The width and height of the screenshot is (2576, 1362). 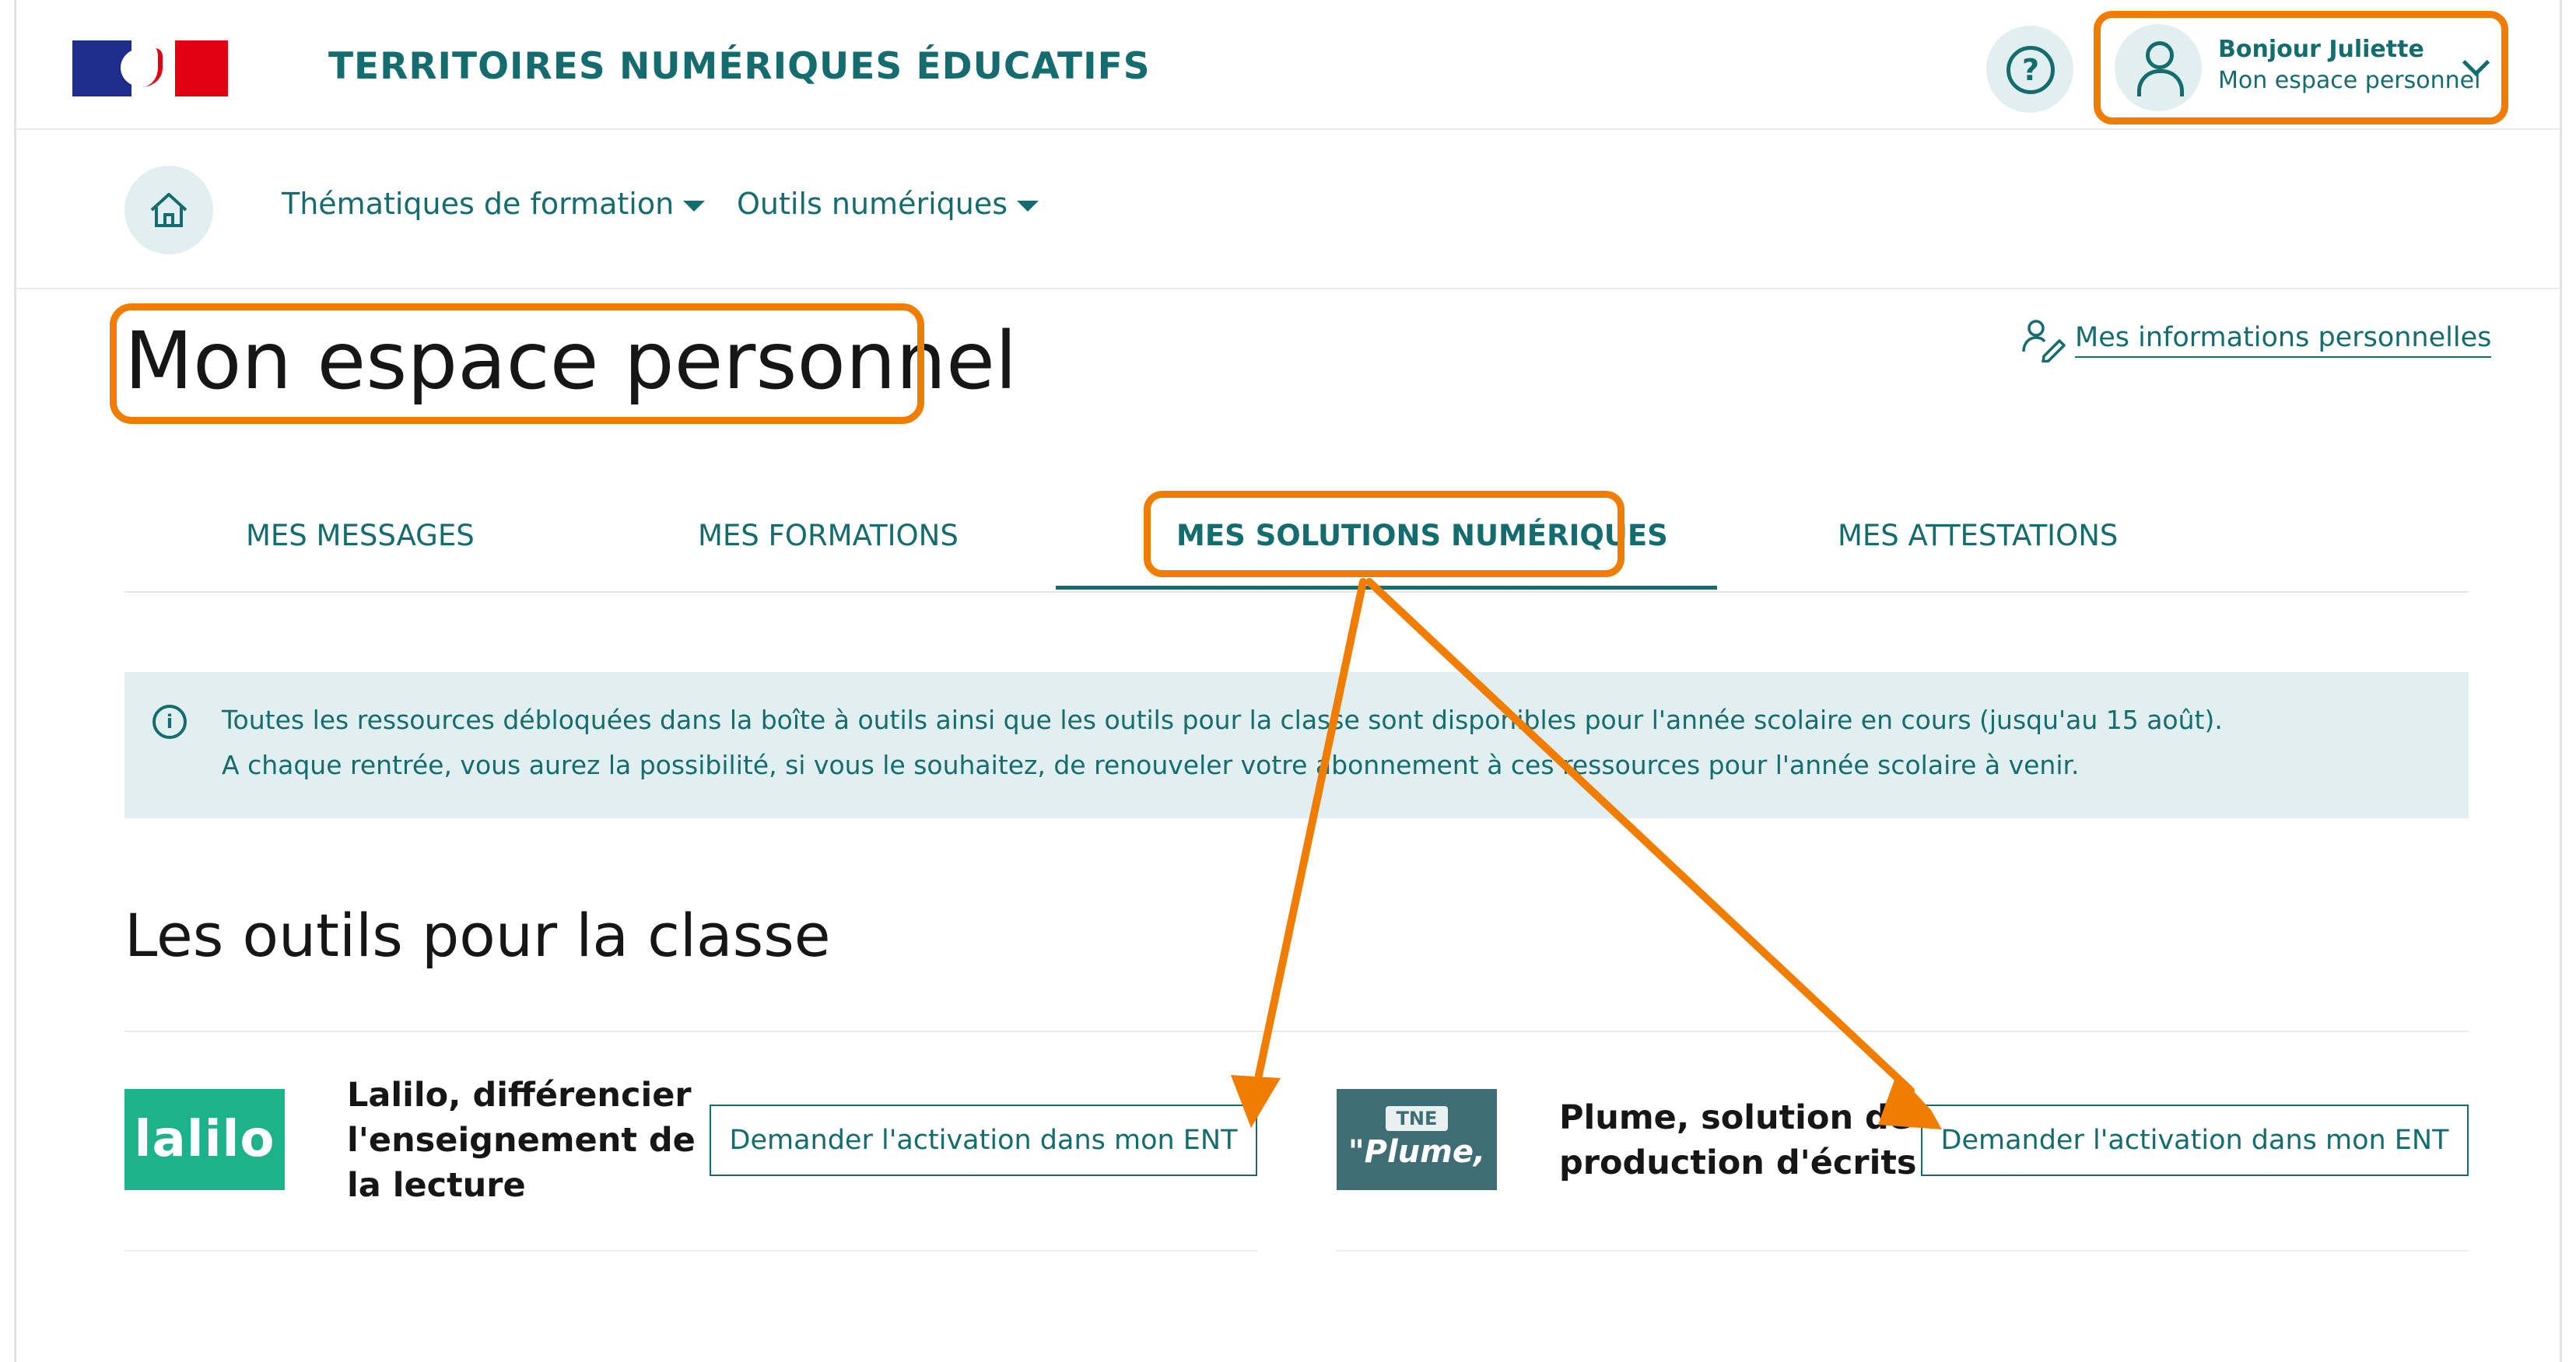 I want to click on info-banner, so click(x=1296, y=745).